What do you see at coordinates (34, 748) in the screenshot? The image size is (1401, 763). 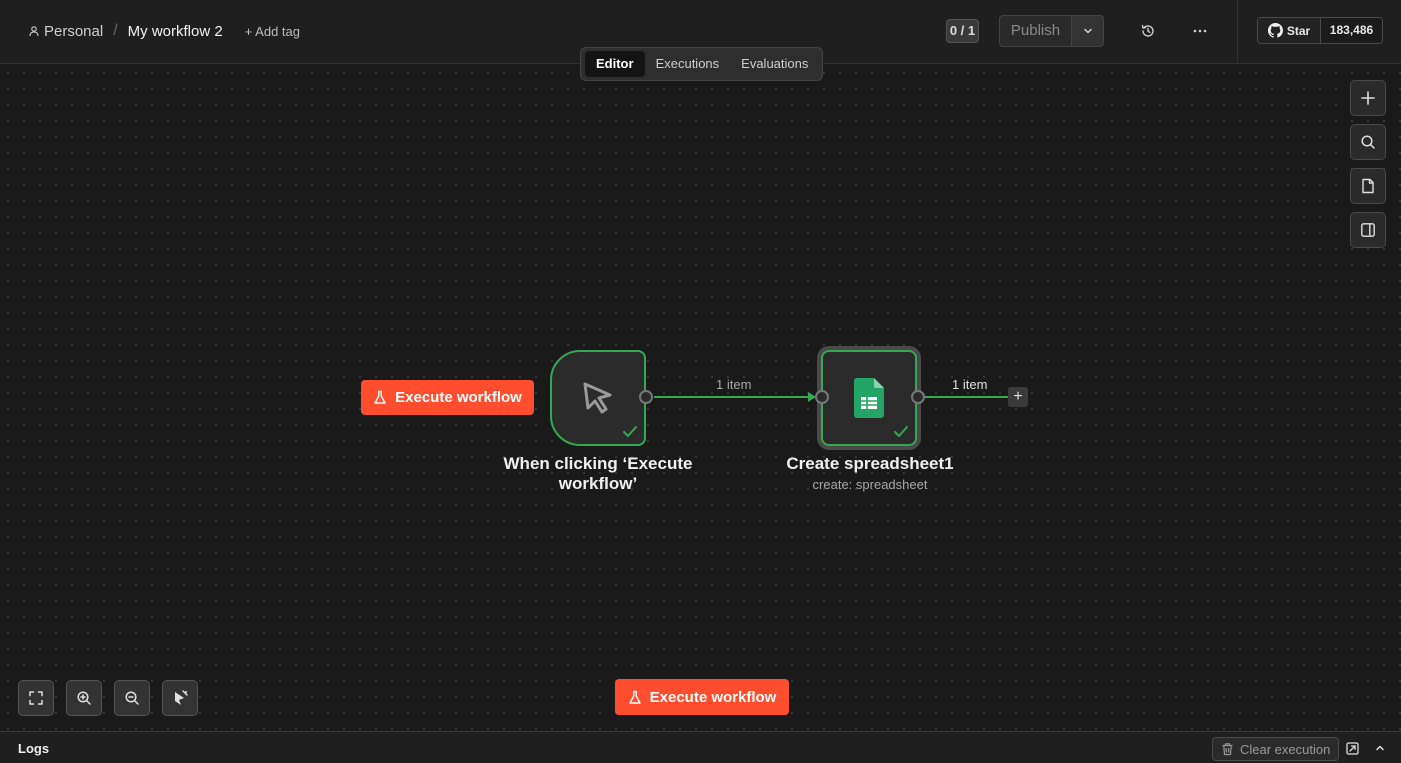 I see `logs-title: Logs` at bounding box center [34, 748].